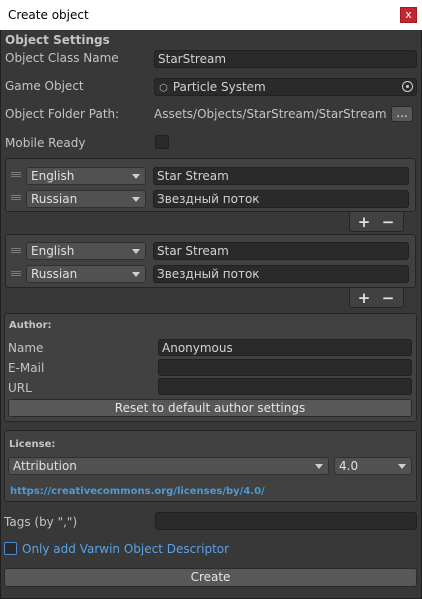  What do you see at coordinates (62, 114) in the screenshot?
I see `folder-path-label: Object Folder Path:` at bounding box center [62, 114].